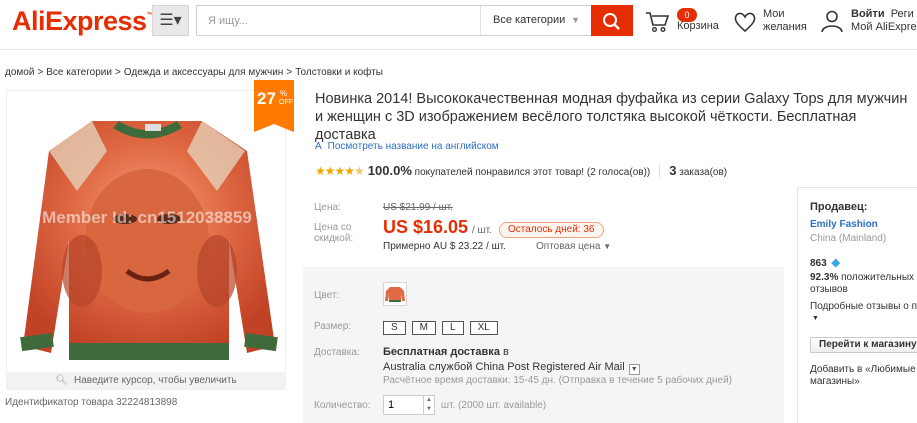  What do you see at coordinates (394, 328) in the screenshot?
I see `size-option-s: S` at bounding box center [394, 328].